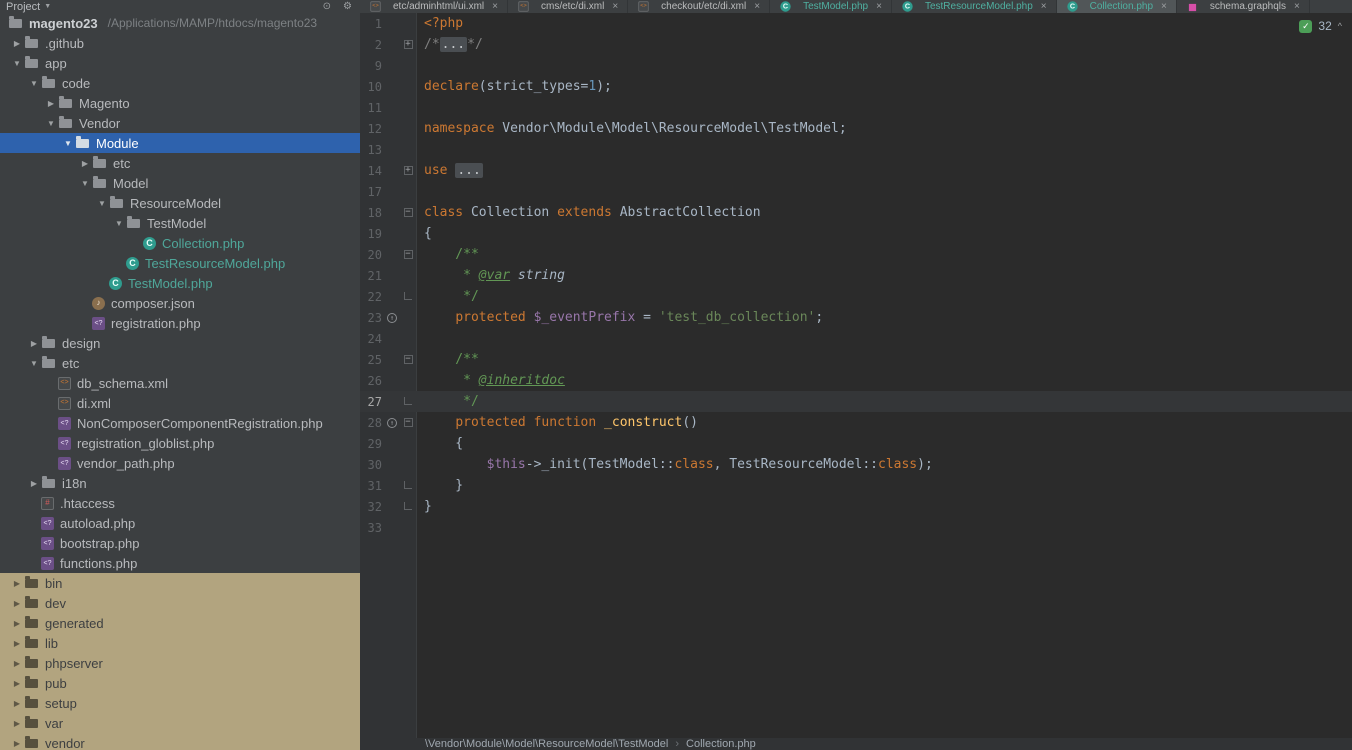 The width and height of the screenshot is (1352, 750). Describe the element at coordinates (856, 380) in the screenshot. I see `editor-line-26: 26 * @inheritdoc` at that location.